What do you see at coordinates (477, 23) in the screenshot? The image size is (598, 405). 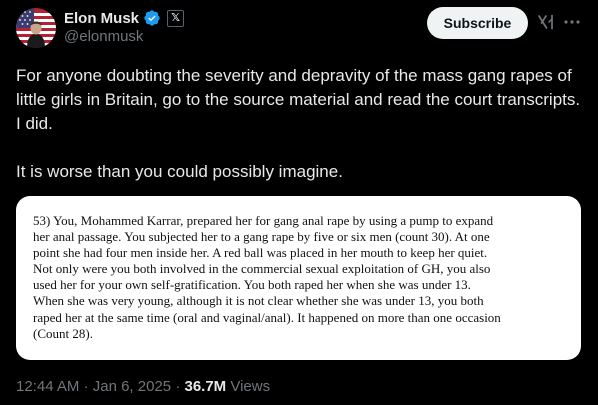 I see `subscribe-button: Subscribe` at bounding box center [477, 23].